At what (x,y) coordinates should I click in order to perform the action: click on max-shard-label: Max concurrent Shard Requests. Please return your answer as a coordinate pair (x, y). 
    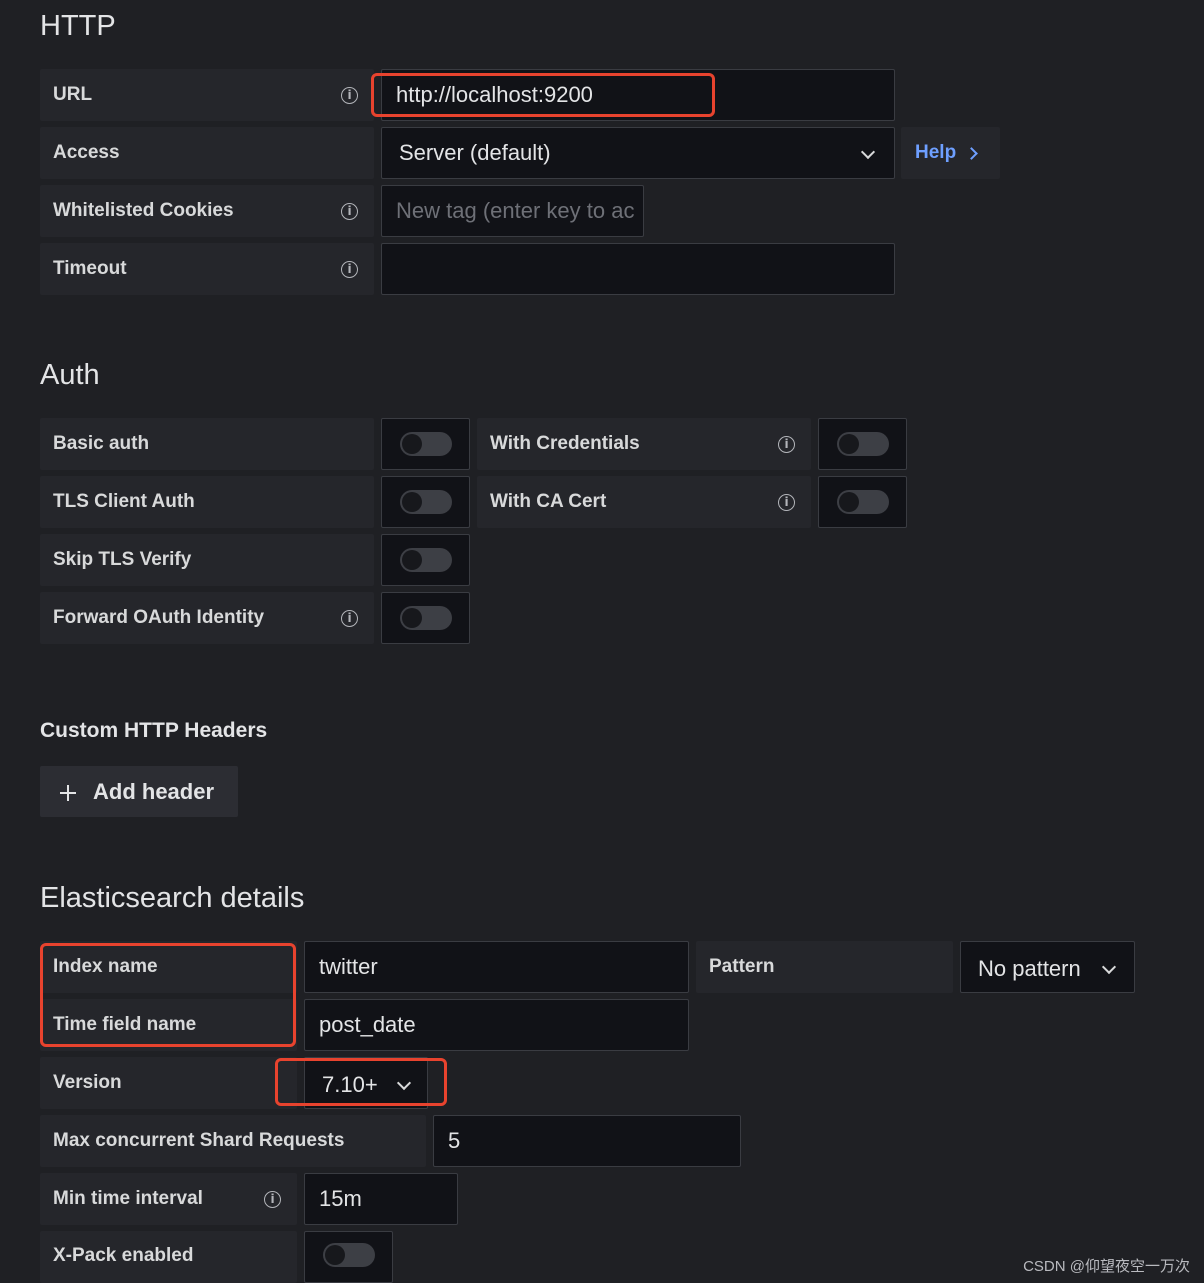
    Looking at the image, I should click on (233, 1141).